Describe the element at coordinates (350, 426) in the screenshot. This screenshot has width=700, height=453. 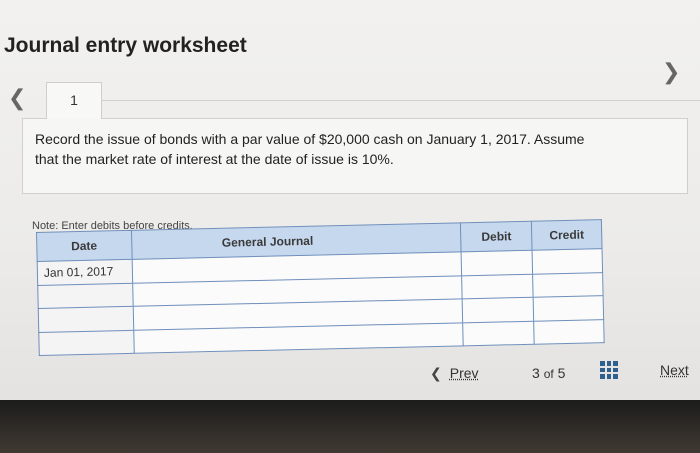
I see `monitor-bezel` at that location.